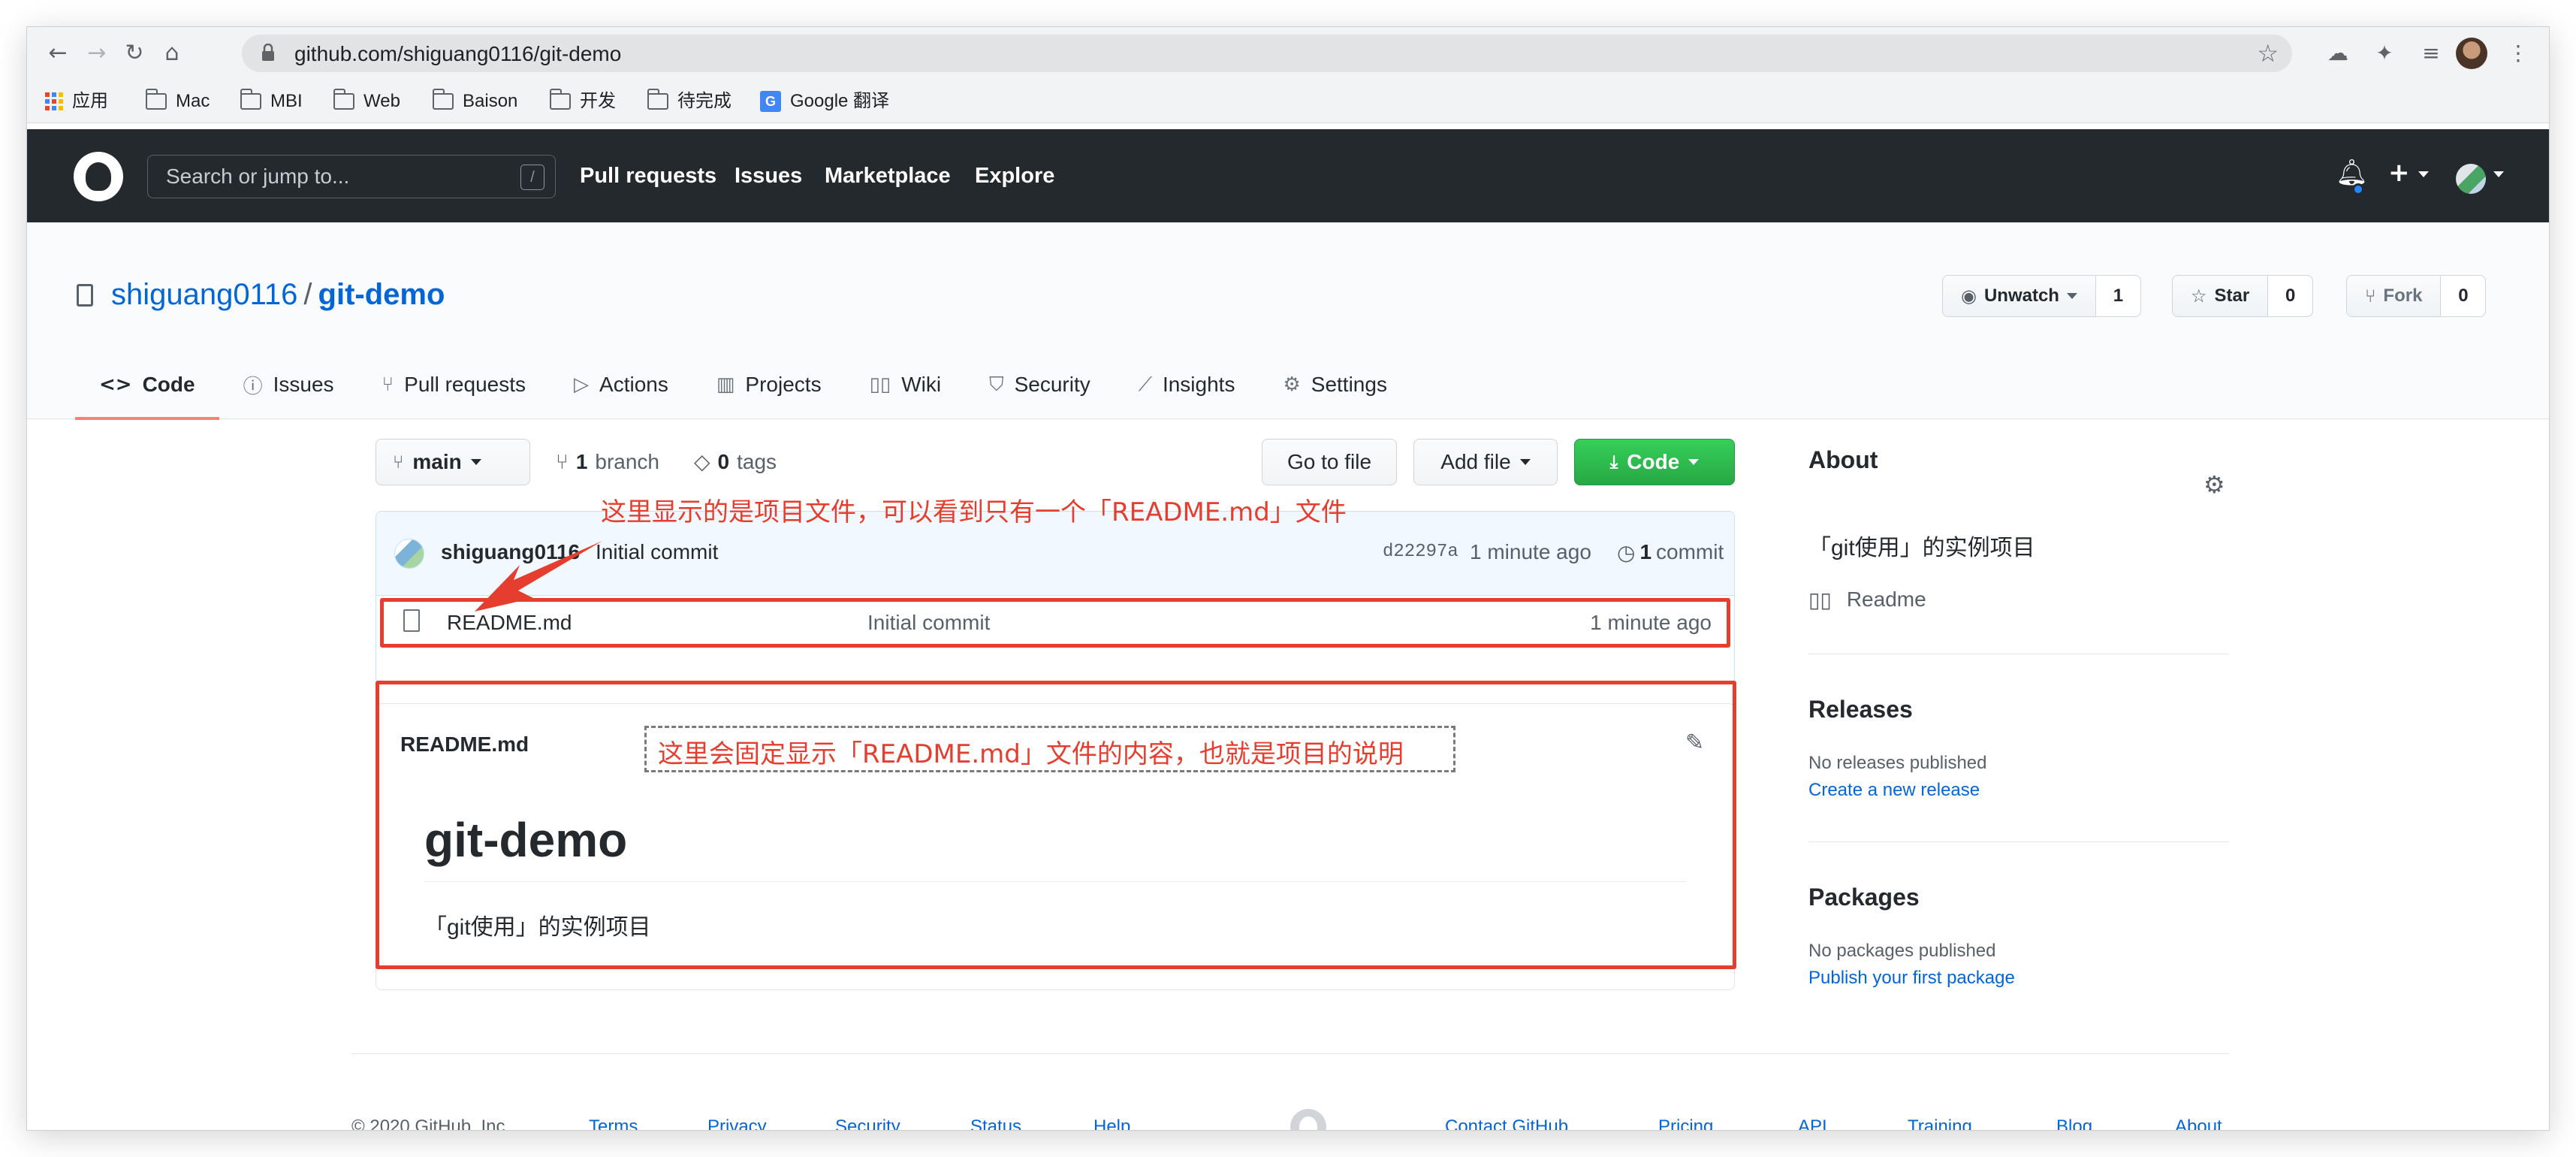 The height and width of the screenshot is (1157, 2576). I want to click on bookmark-label: Google 翻译, so click(840, 101).